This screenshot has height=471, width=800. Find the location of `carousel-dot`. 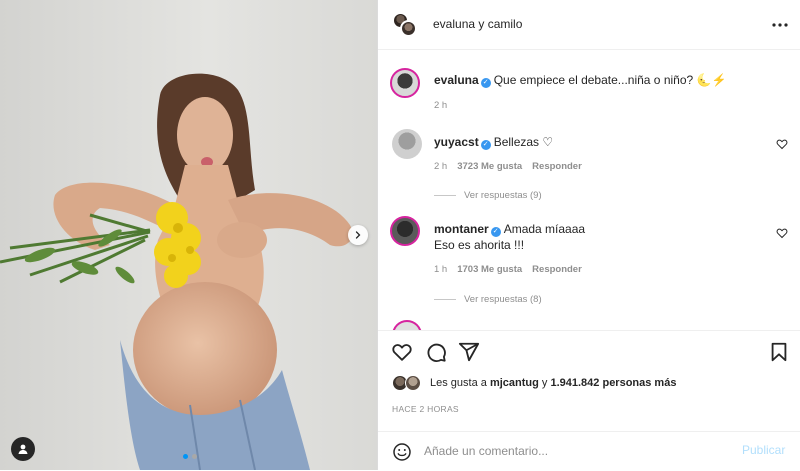

carousel-dot is located at coordinates (194, 456).